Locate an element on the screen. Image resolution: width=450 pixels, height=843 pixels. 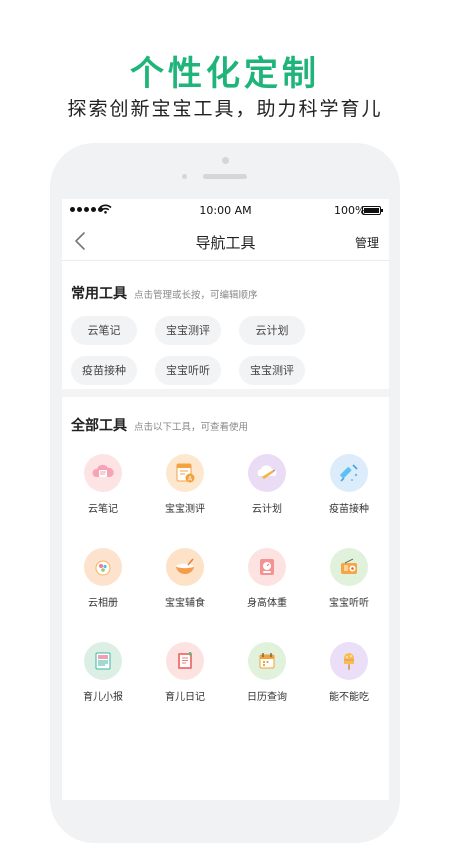
cloud-plan-icon is located at coordinates (267, 473).